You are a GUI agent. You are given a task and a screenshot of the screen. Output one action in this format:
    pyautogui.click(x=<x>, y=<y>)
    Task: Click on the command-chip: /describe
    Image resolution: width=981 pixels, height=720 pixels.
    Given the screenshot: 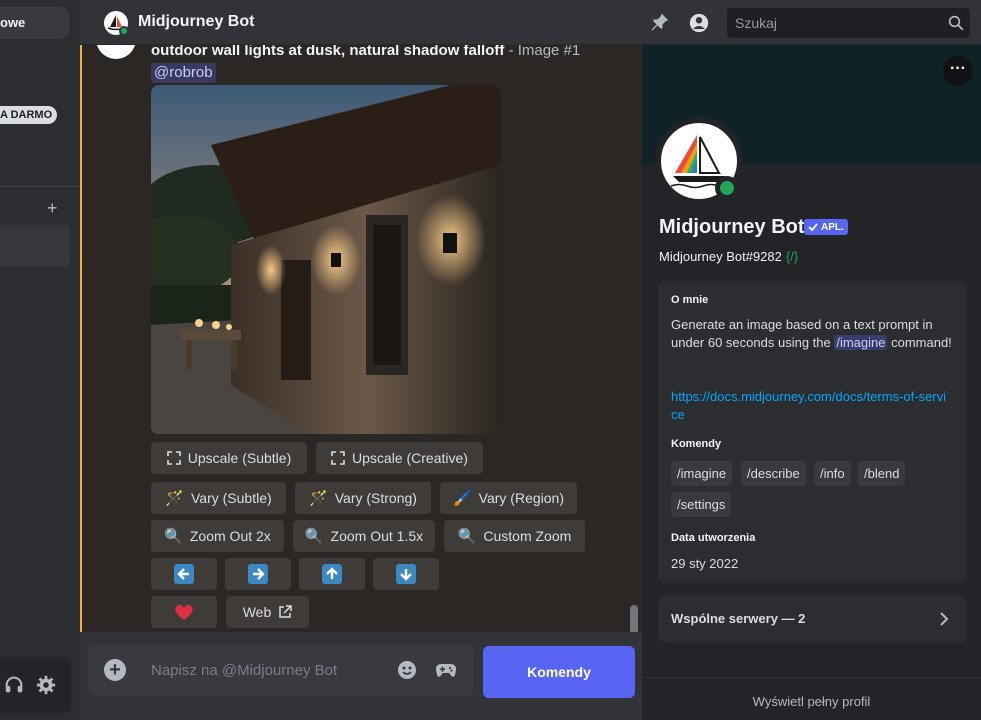 What is the action you would take?
    pyautogui.click(x=773, y=473)
    